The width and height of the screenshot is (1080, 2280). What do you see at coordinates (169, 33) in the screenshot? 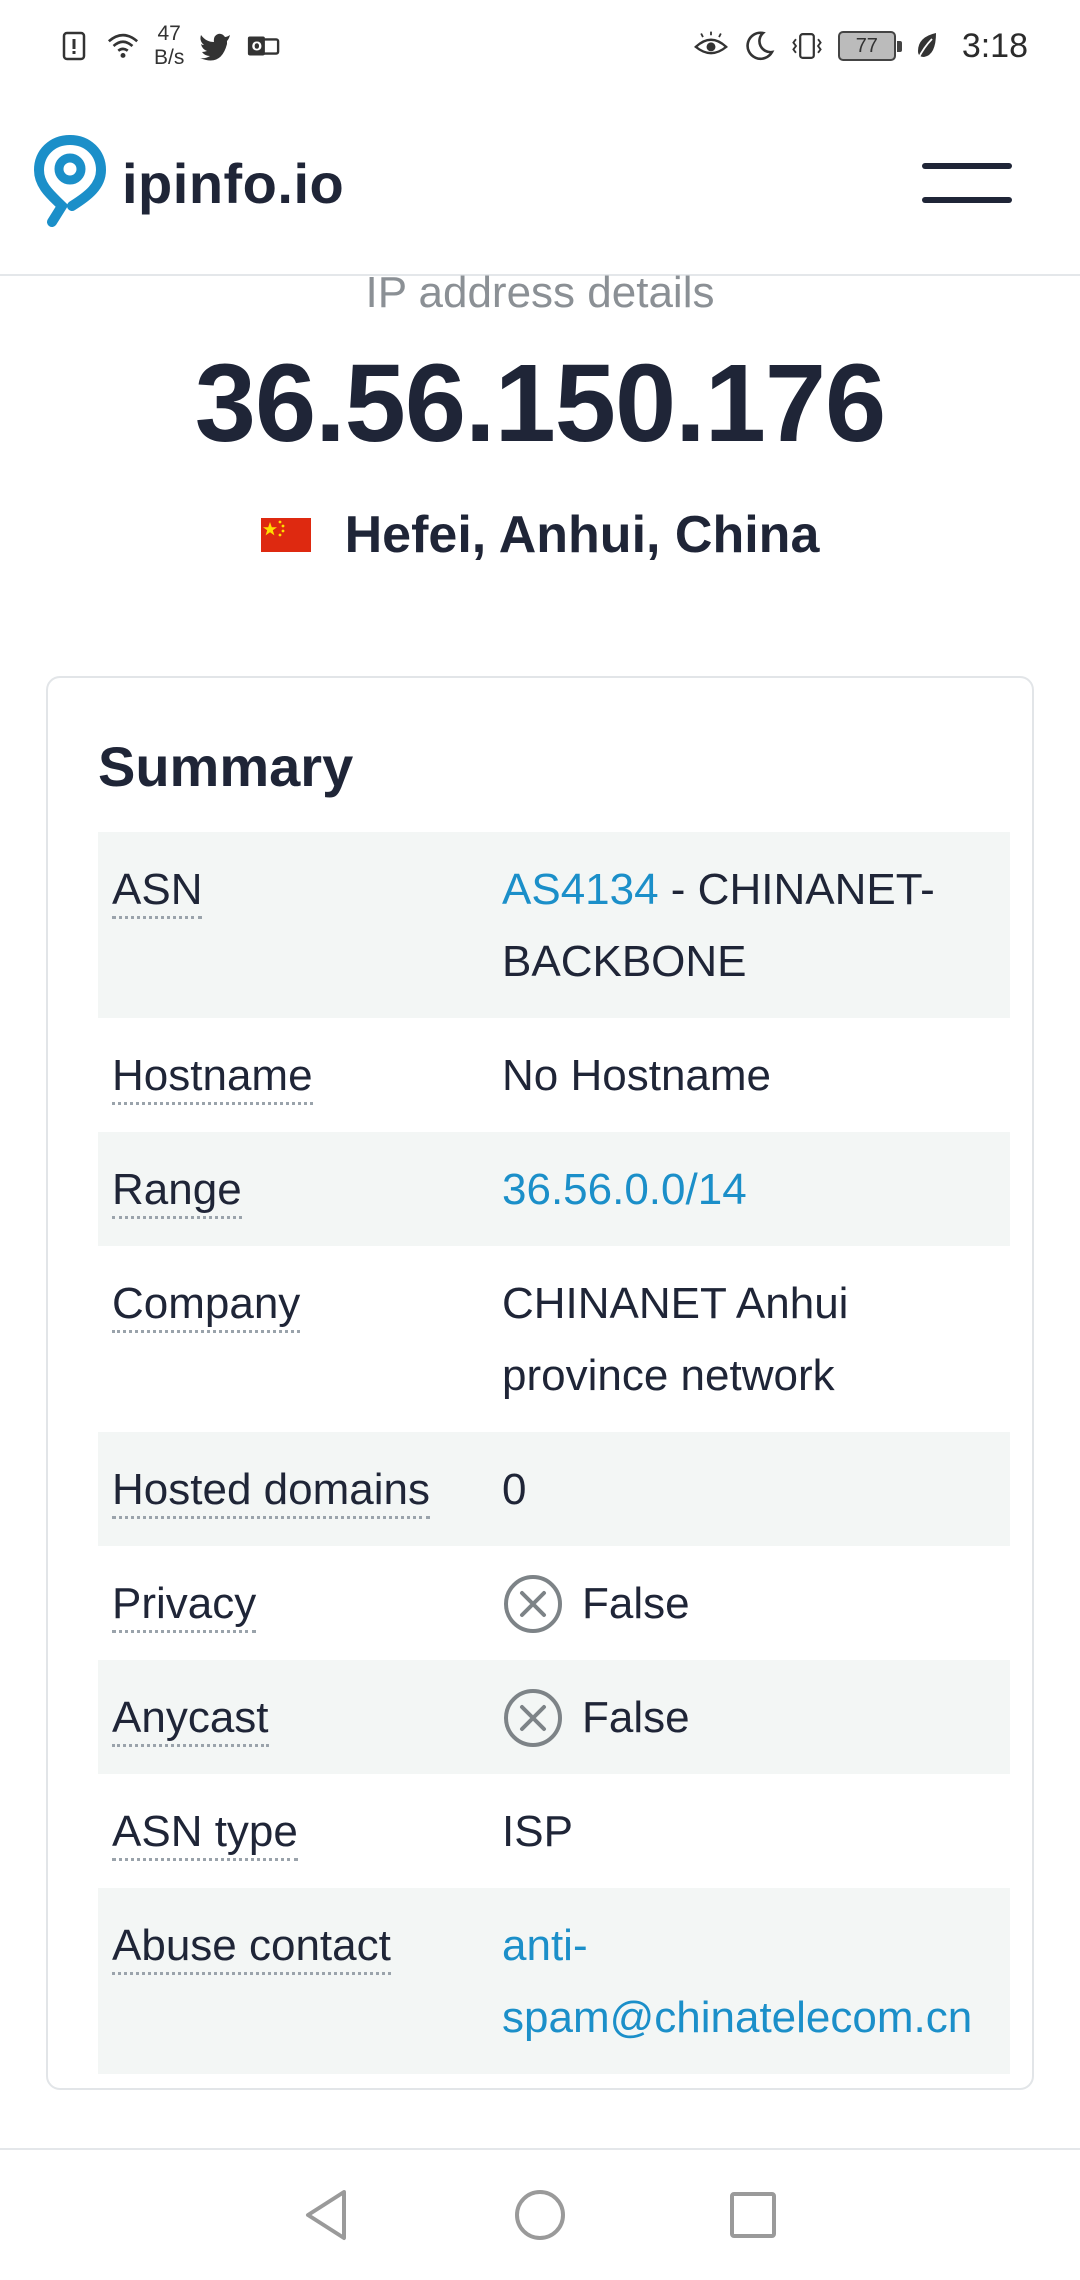
I see `net-speed-value: 47` at bounding box center [169, 33].